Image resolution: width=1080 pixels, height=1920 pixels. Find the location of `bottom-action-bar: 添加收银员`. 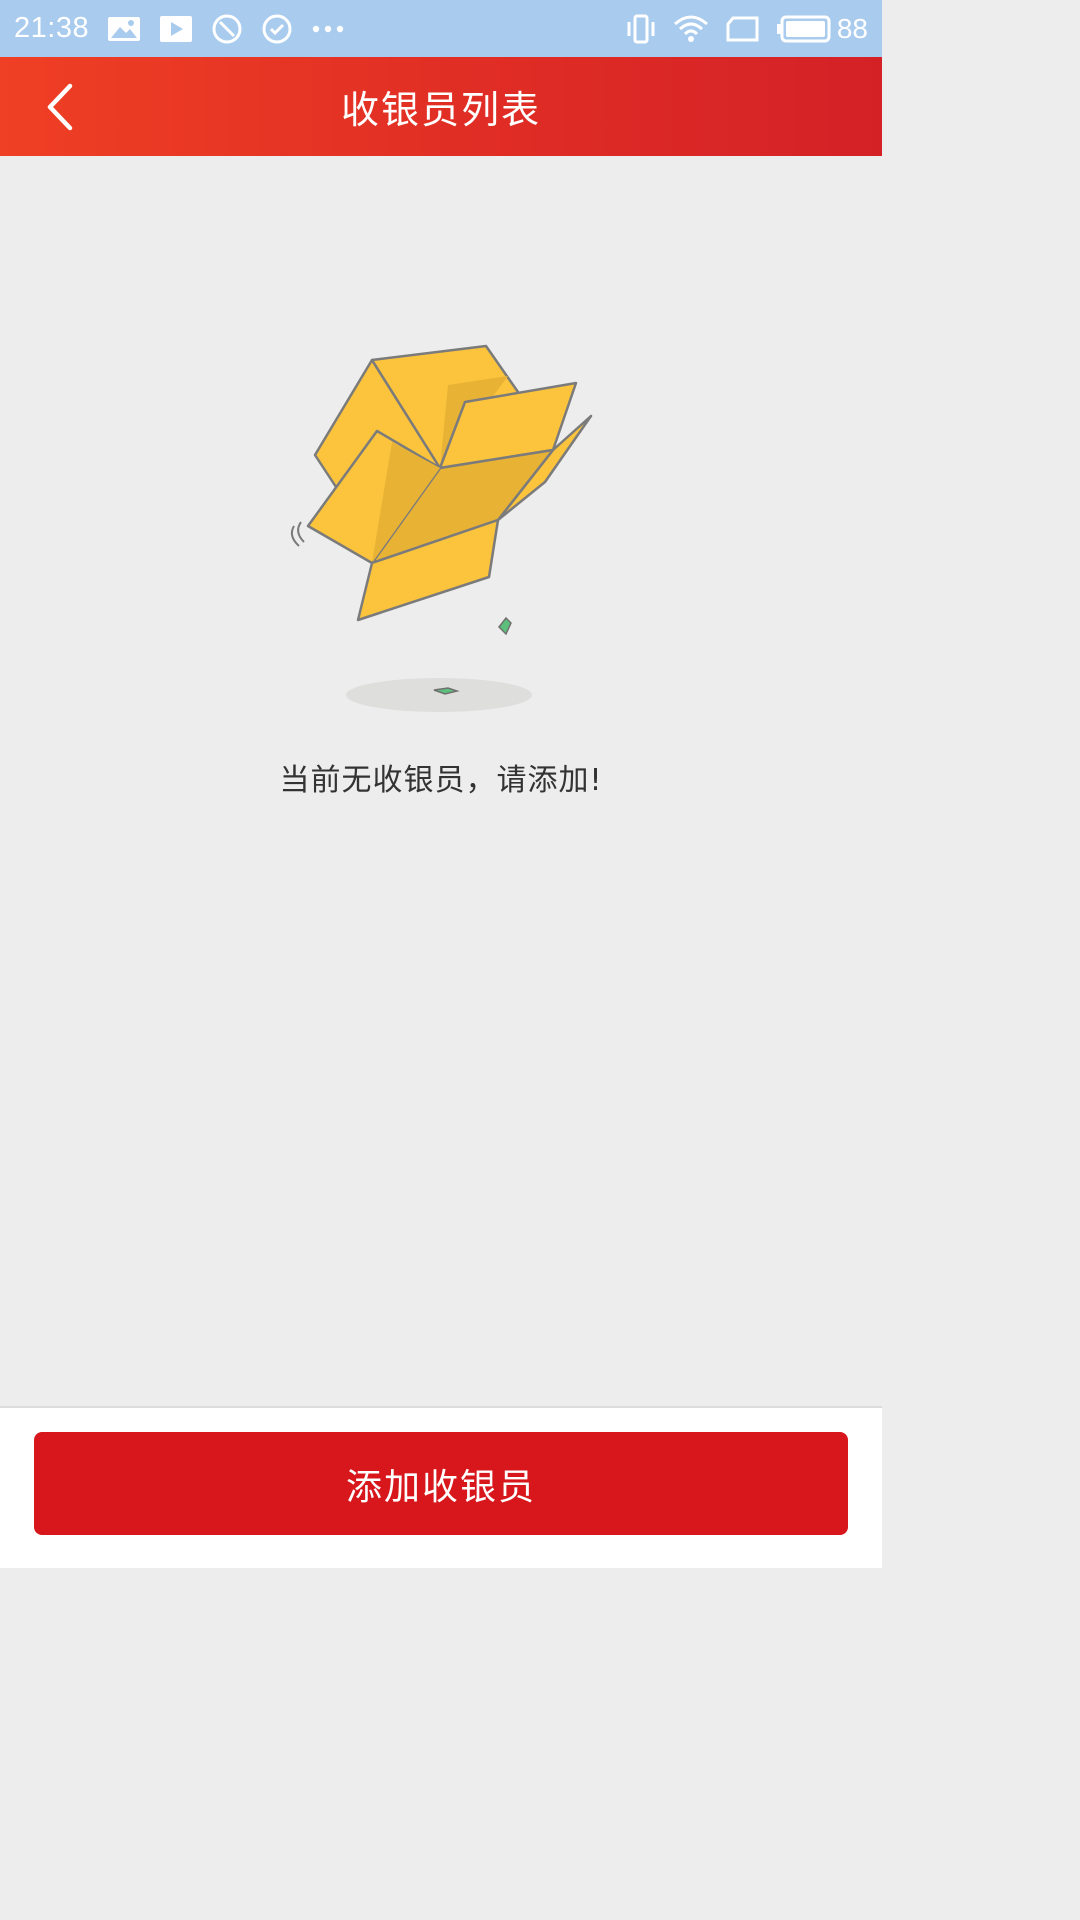

bottom-action-bar: 添加收银员 is located at coordinates (441, 1487).